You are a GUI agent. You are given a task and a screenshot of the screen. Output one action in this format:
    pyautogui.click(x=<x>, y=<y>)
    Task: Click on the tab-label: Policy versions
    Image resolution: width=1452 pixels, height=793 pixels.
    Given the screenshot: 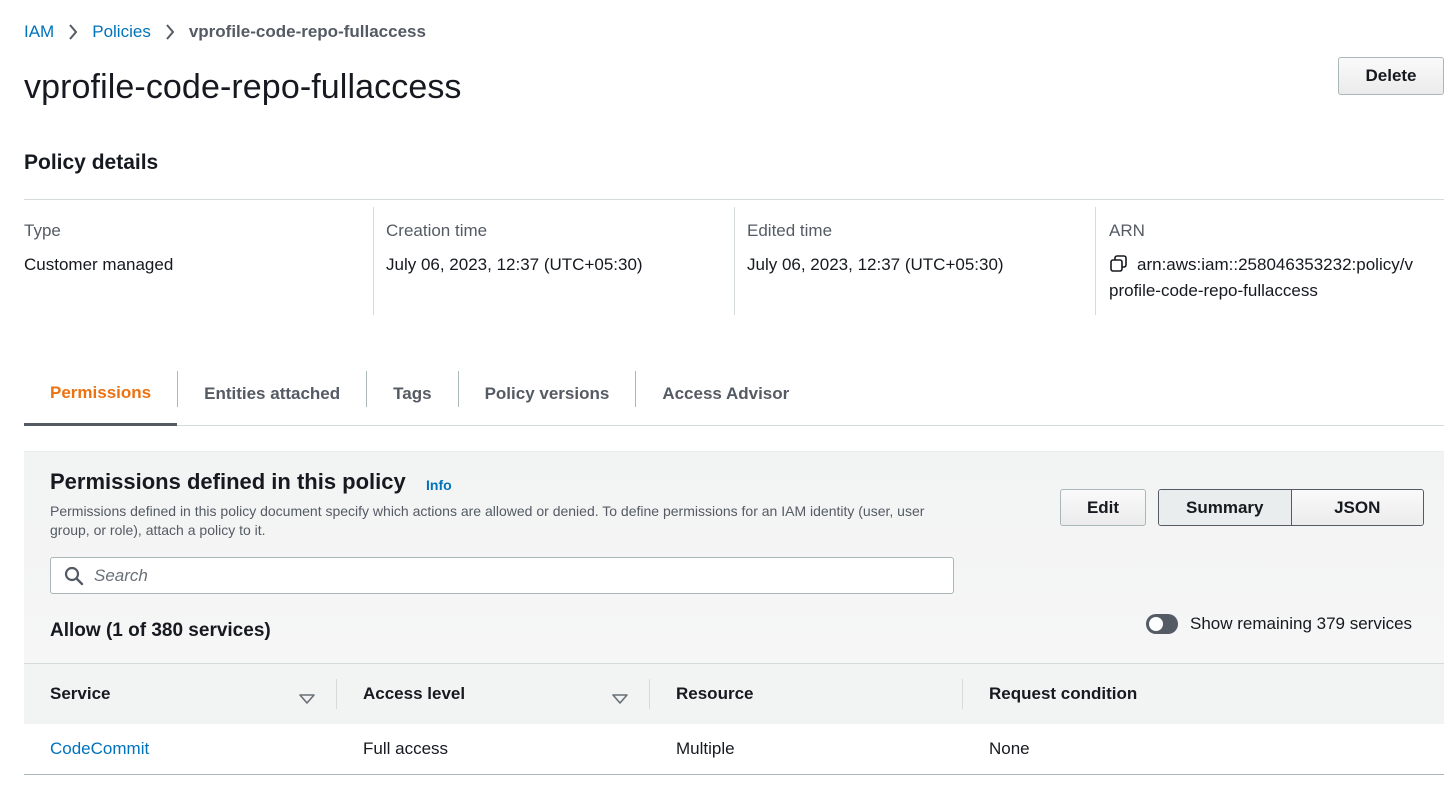 What is the action you would take?
    pyautogui.click(x=547, y=393)
    